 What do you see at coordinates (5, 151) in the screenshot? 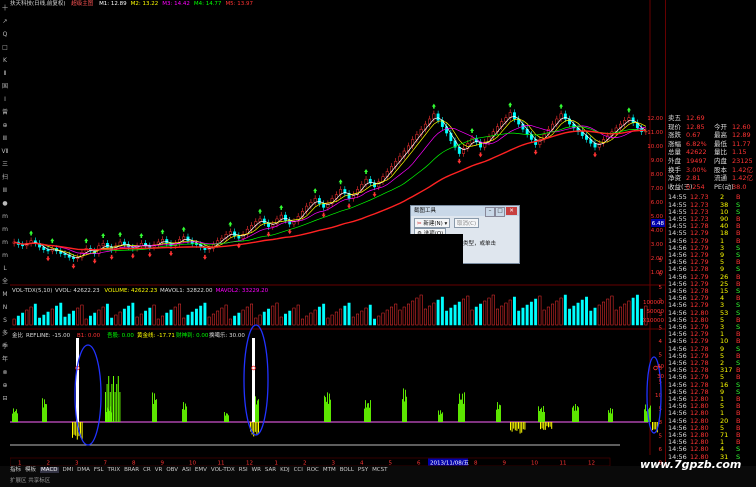
I see `toolbar-tool-button: ⅤⅡ` at bounding box center [5, 151].